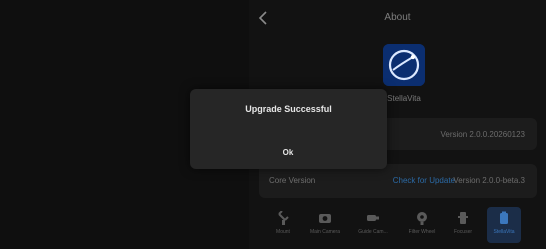 This screenshot has width=546, height=249. What do you see at coordinates (482, 134) in the screenshot?
I see `app-version: Version 2.0.0.20260123` at bounding box center [482, 134].